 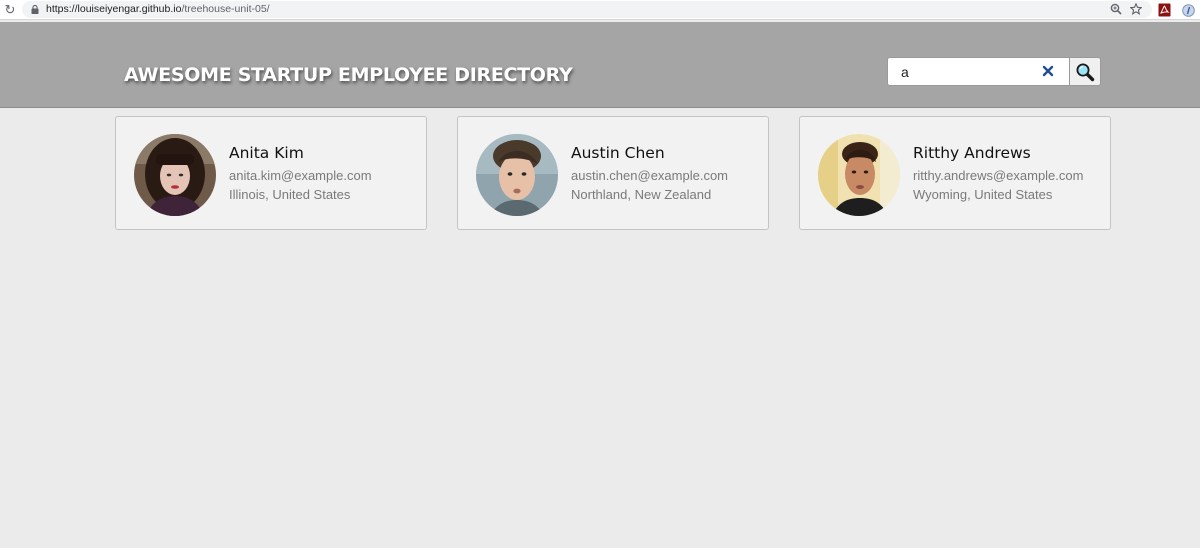 I want to click on employee-name: Anita Kim, so click(x=266, y=153).